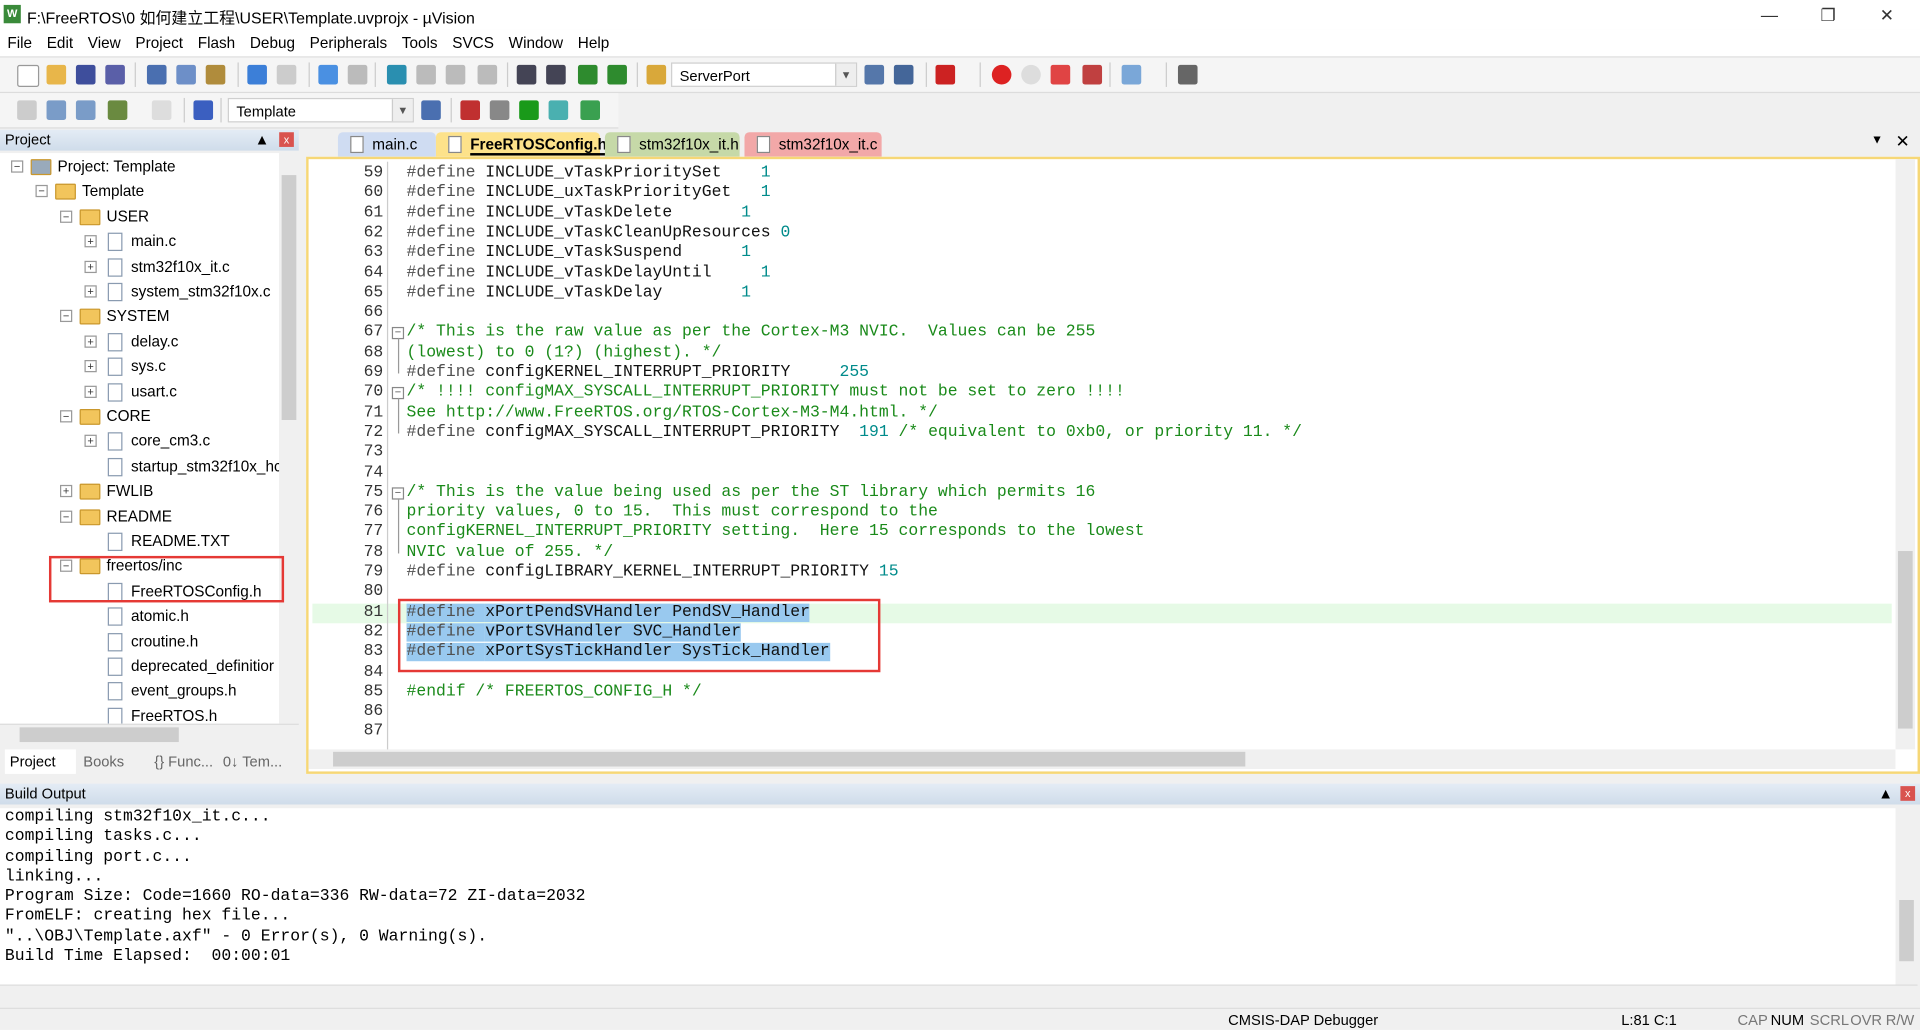 This screenshot has height=1030, width=1920. What do you see at coordinates (419, 40) in the screenshot?
I see `menu-tools: Tools` at bounding box center [419, 40].